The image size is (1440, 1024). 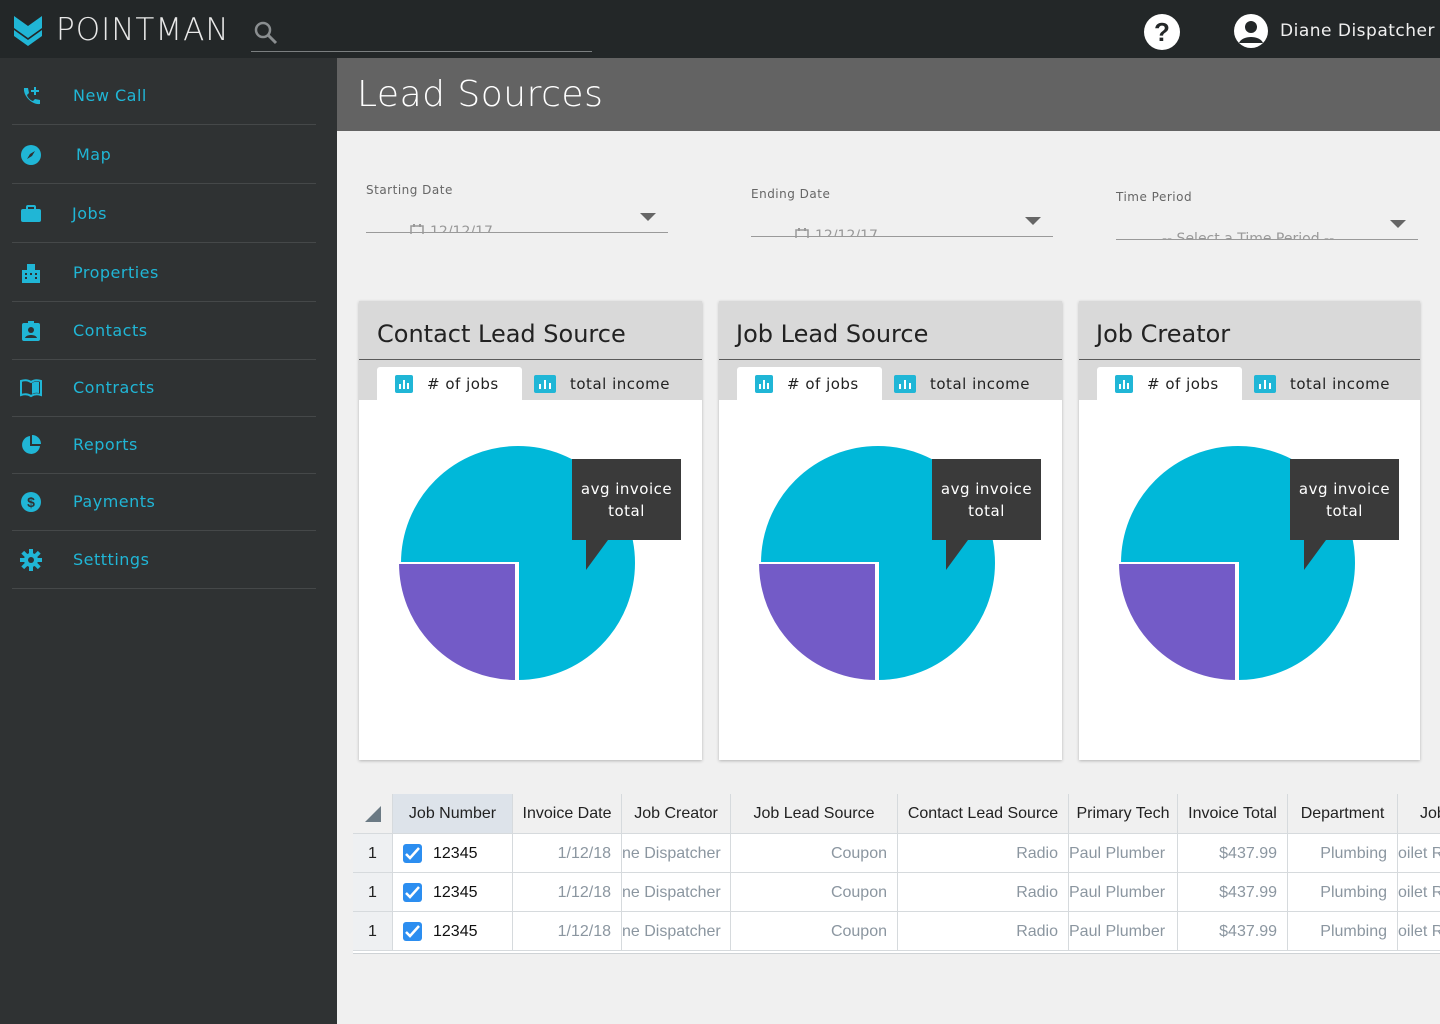 I want to click on app-logo: POINTMAN, so click(x=121, y=30).